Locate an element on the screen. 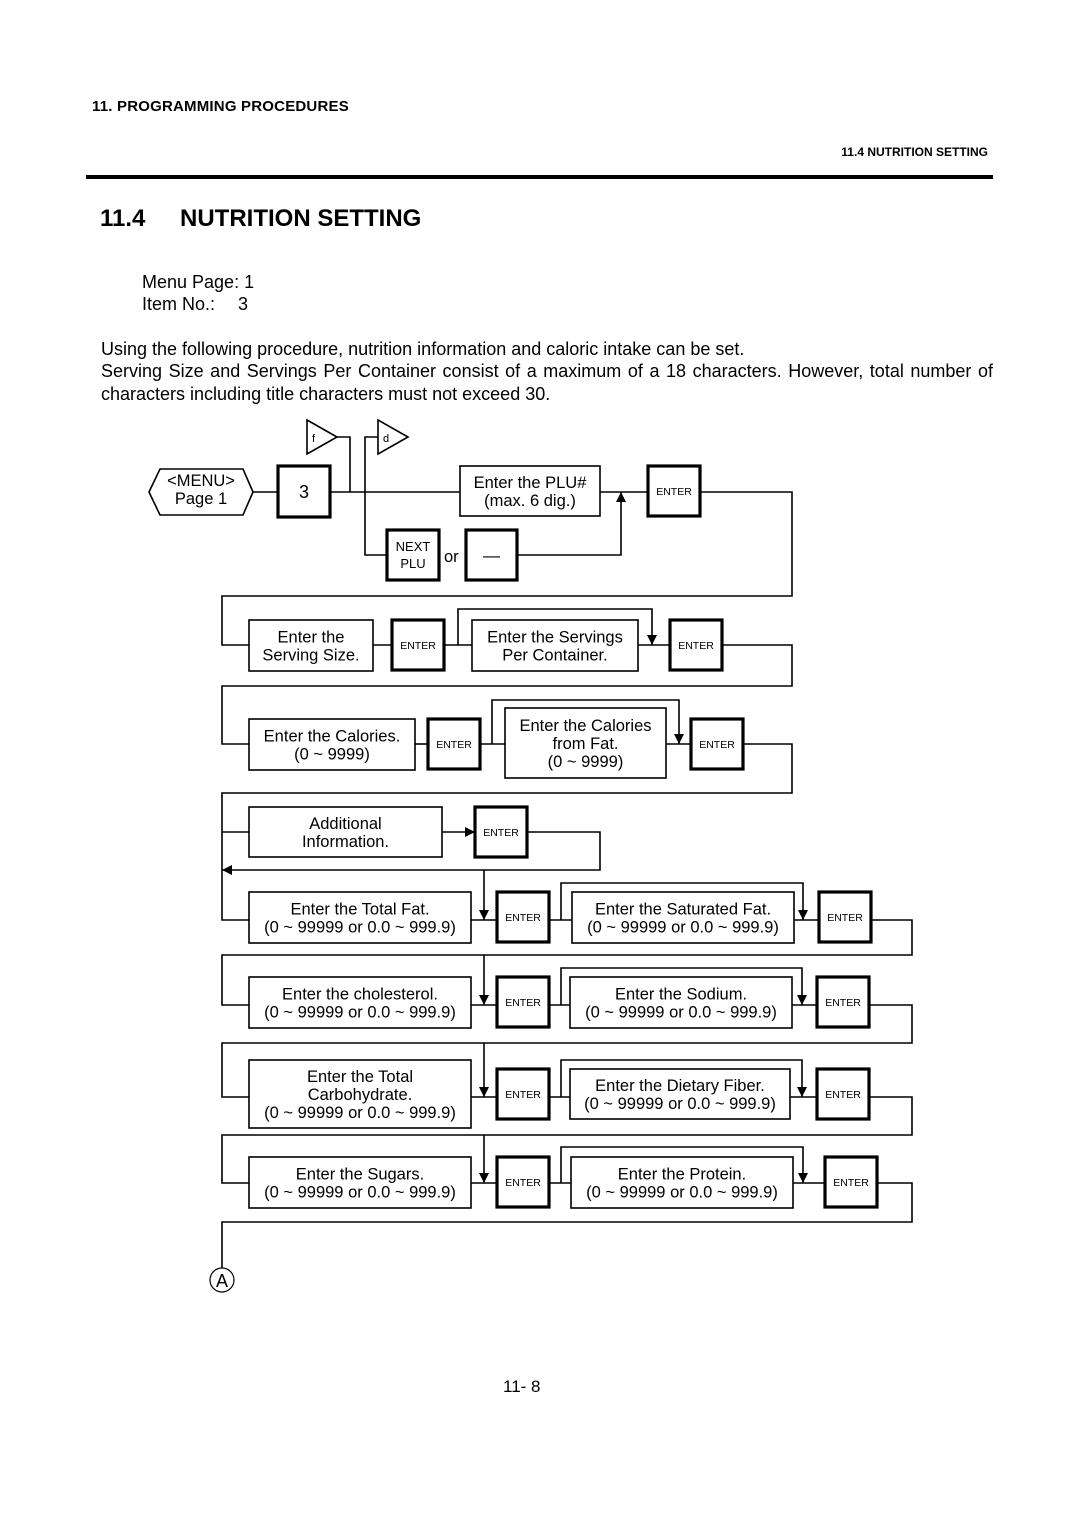 The width and height of the screenshot is (1080, 1528). calories-box: Enter the Calories.(0 ~ 9999) is located at coordinates (332, 744).